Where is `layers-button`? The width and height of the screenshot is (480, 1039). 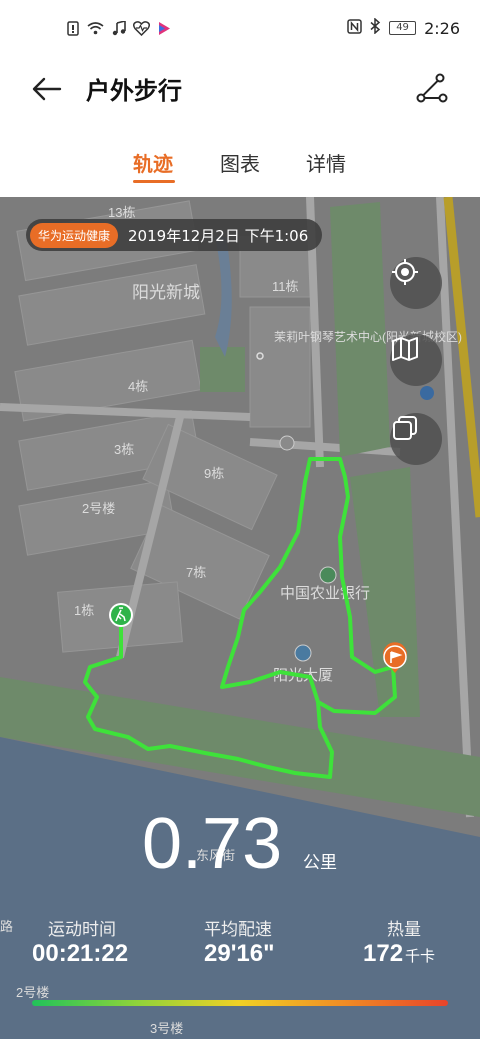
layers-button is located at coordinates (416, 439).